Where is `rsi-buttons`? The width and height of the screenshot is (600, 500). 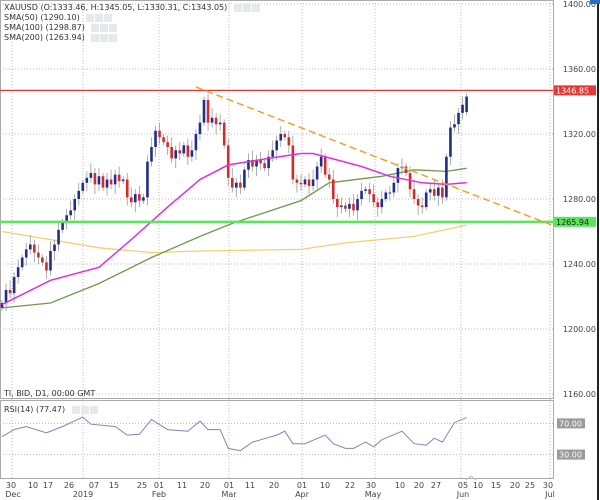
rsi-buttons is located at coordinates (85, 410).